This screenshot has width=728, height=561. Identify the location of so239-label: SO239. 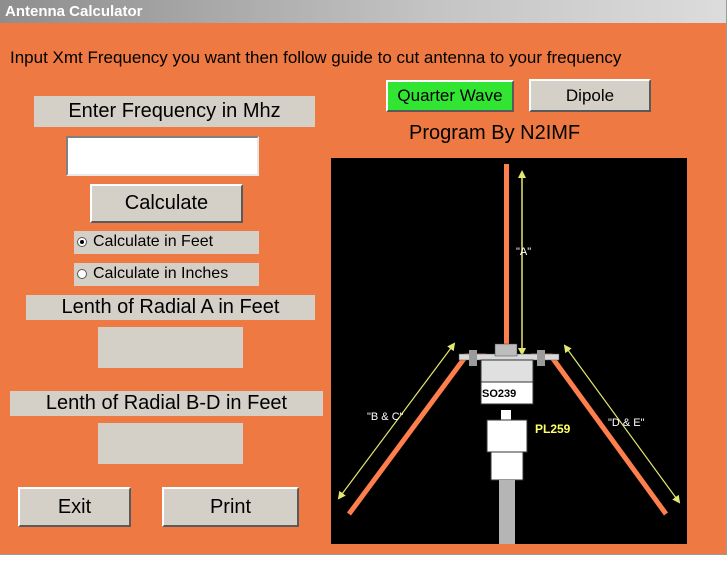
(499, 394).